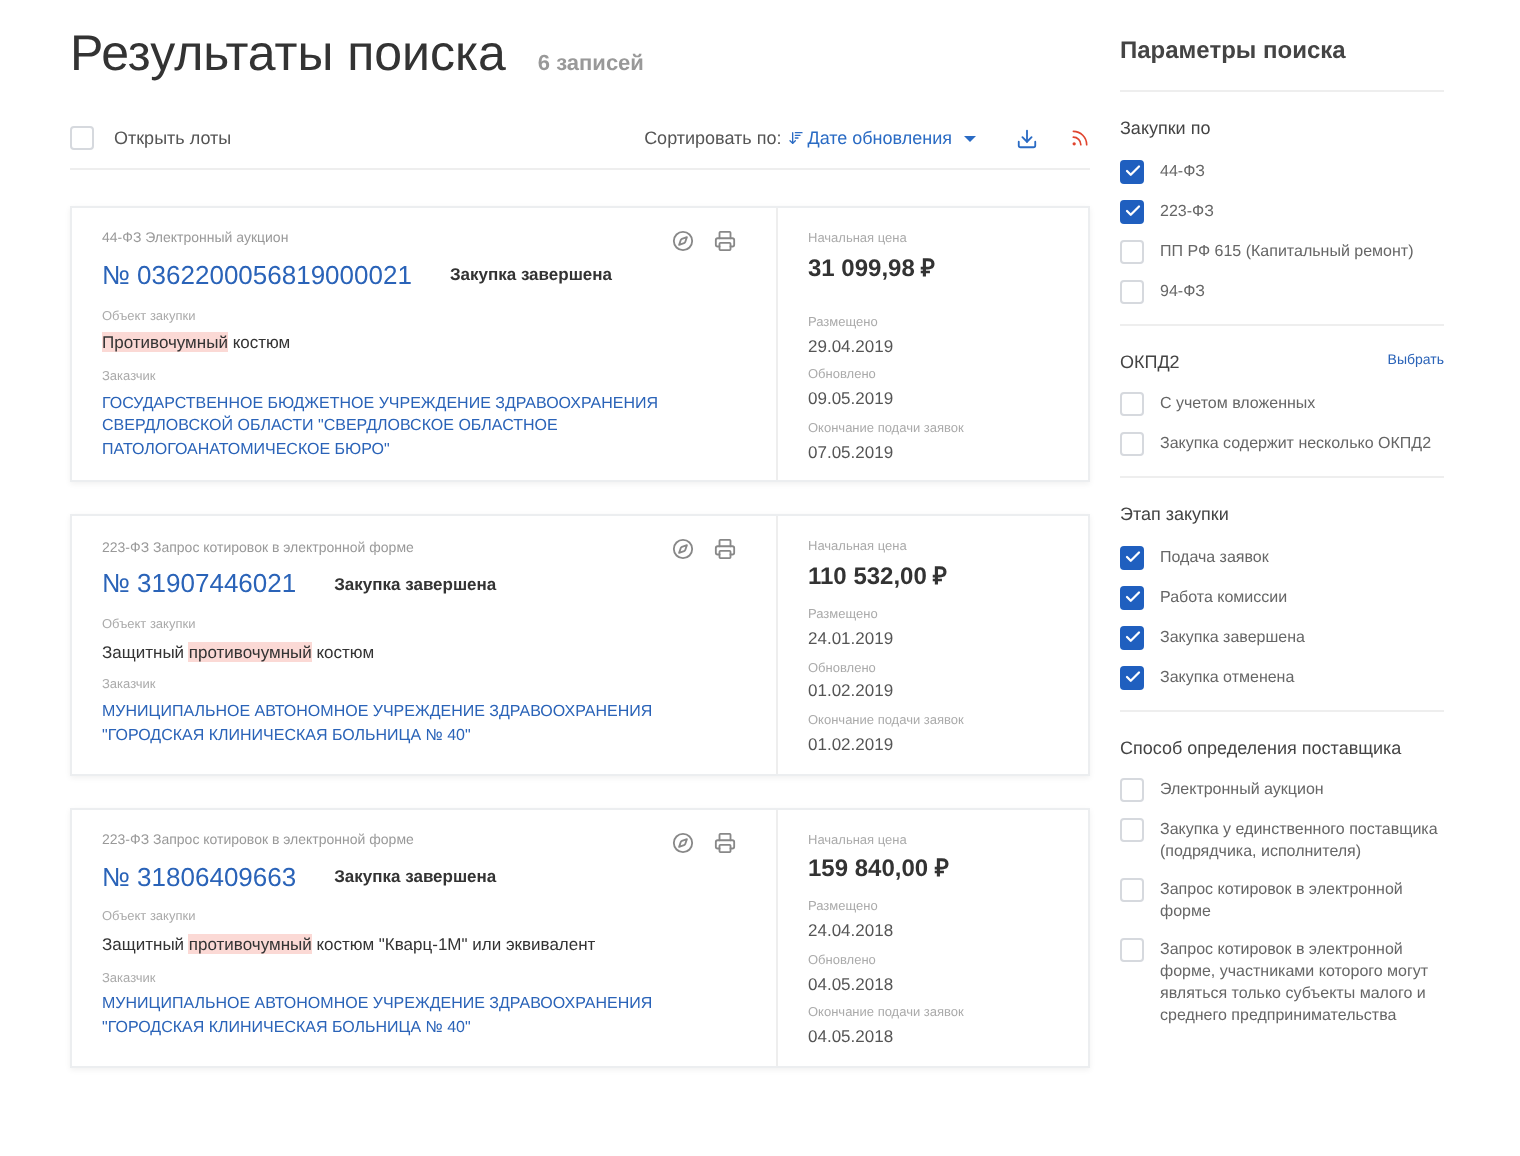 The width and height of the screenshot is (1520, 1156). What do you see at coordinates (1238, 403) in the screenshot?
I see `option-label: С учетом вложенных` at bounding box center [1238, 403].